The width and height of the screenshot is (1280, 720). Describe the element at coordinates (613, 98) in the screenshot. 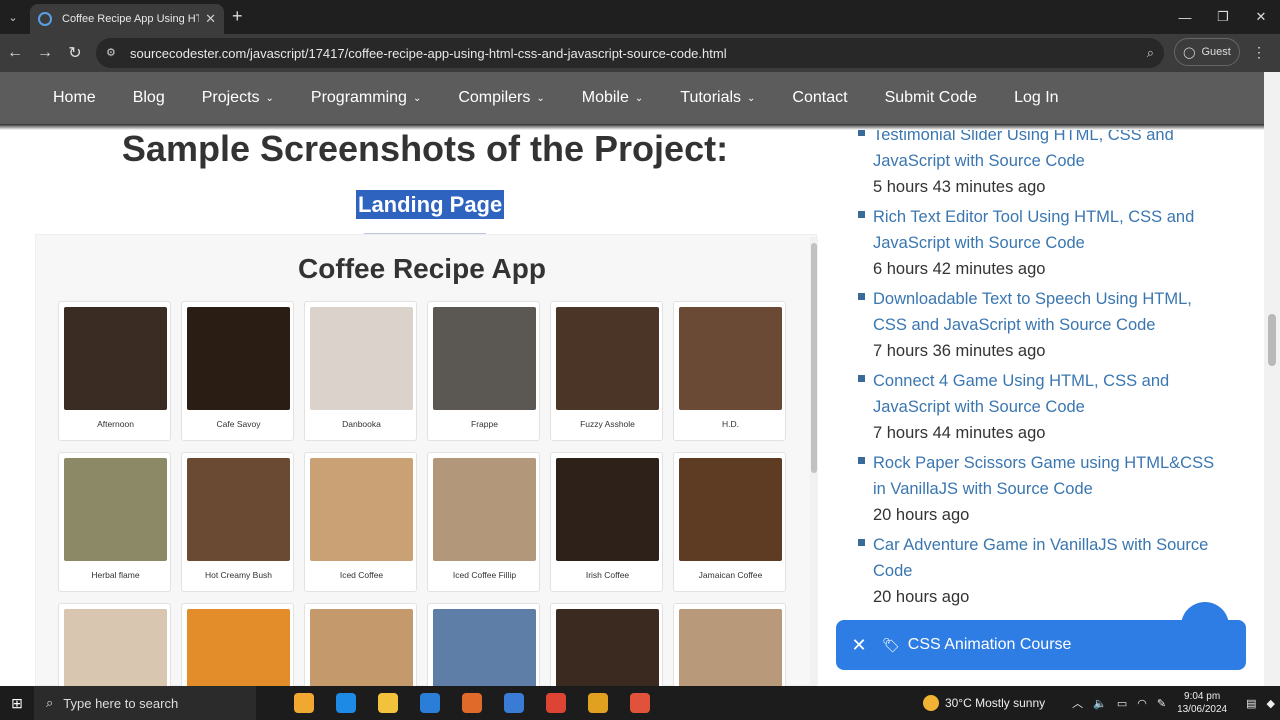

I see `nav-item-mobile: Mobile ⌄` at that location.